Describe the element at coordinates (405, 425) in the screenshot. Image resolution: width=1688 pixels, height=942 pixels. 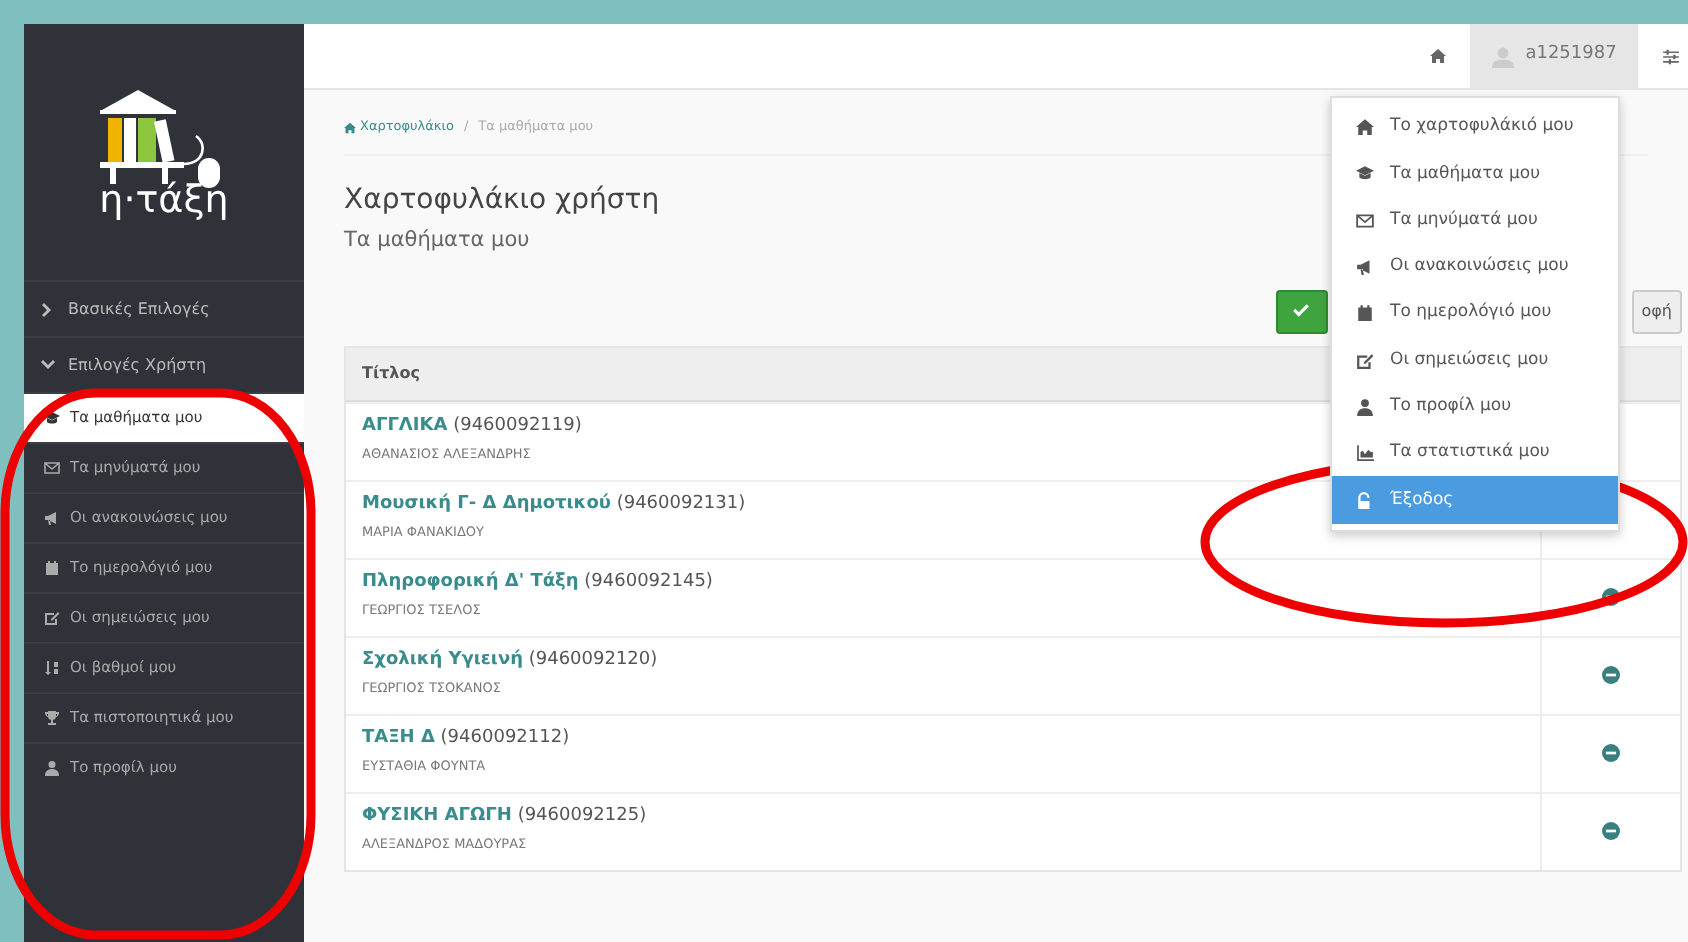
I see `course-link: ΑΓΓΛΙΚΑ` at that location.